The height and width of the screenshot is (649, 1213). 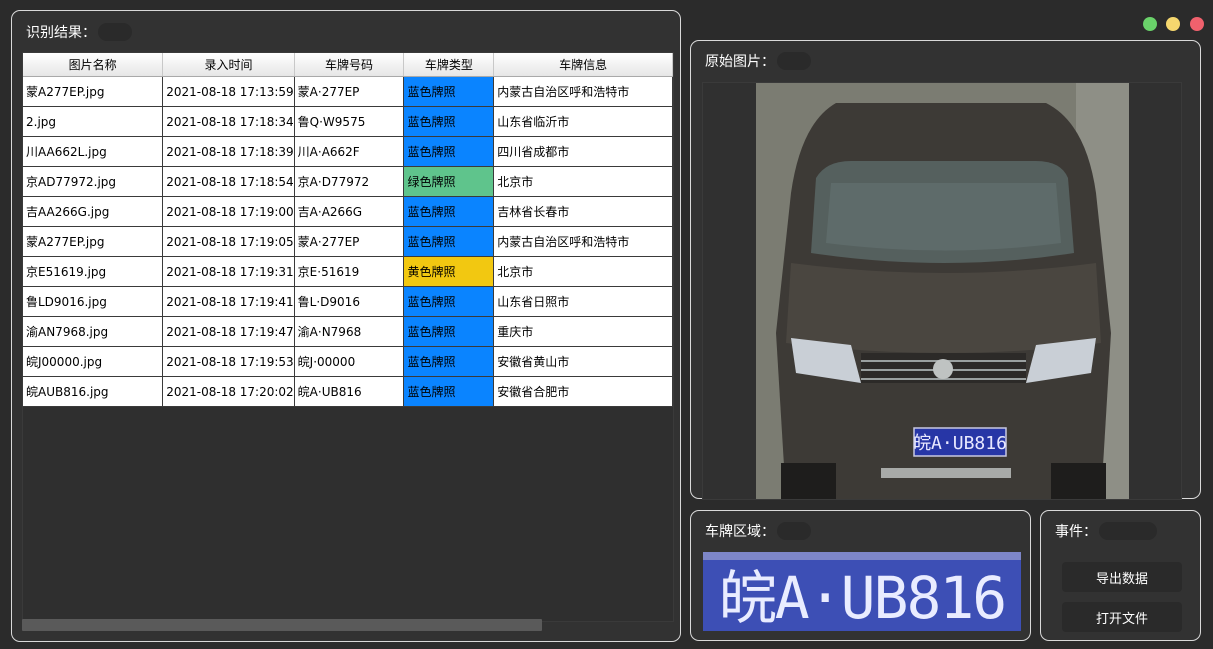 What do you see at coordinates (228, 331) in the screenshot?
I see `table-cell: 2021-08-18 17:19:47` at bounding box center [228, 331].